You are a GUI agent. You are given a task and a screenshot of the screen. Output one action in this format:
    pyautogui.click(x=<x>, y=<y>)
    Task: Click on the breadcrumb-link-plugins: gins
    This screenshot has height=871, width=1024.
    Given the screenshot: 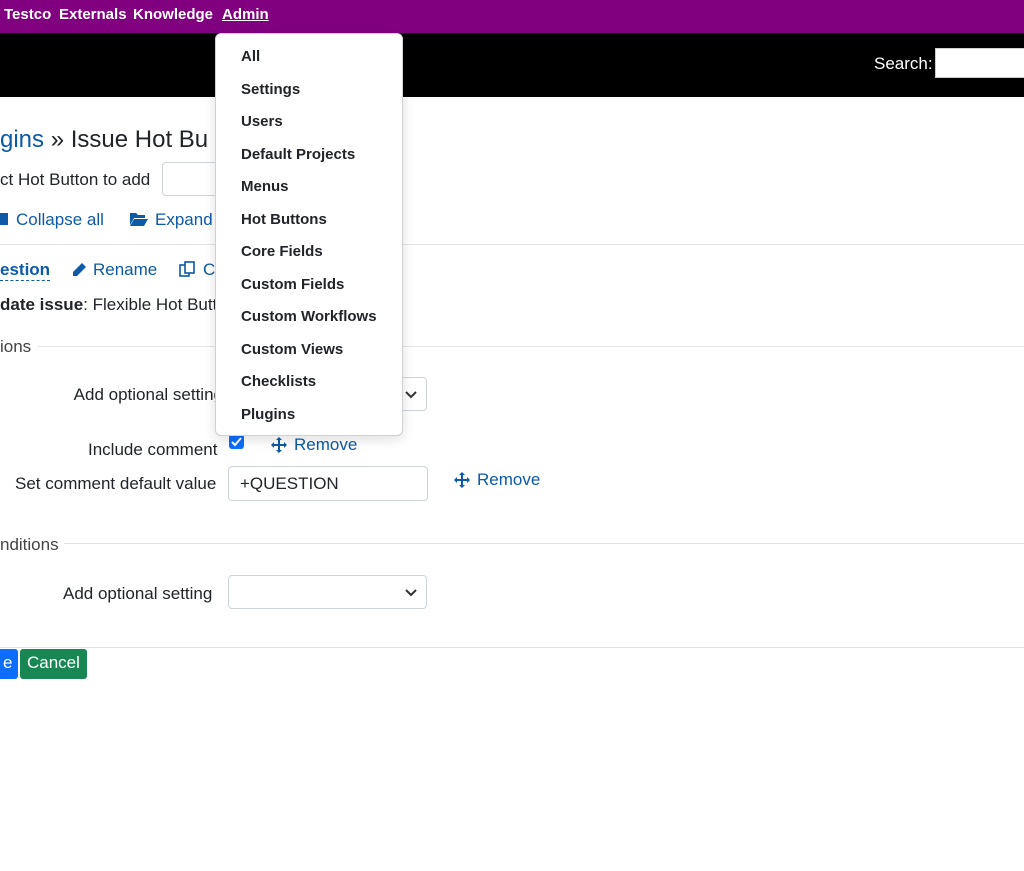 What is the action you would take?
    pyautogui.click(x=22, y=139)
    